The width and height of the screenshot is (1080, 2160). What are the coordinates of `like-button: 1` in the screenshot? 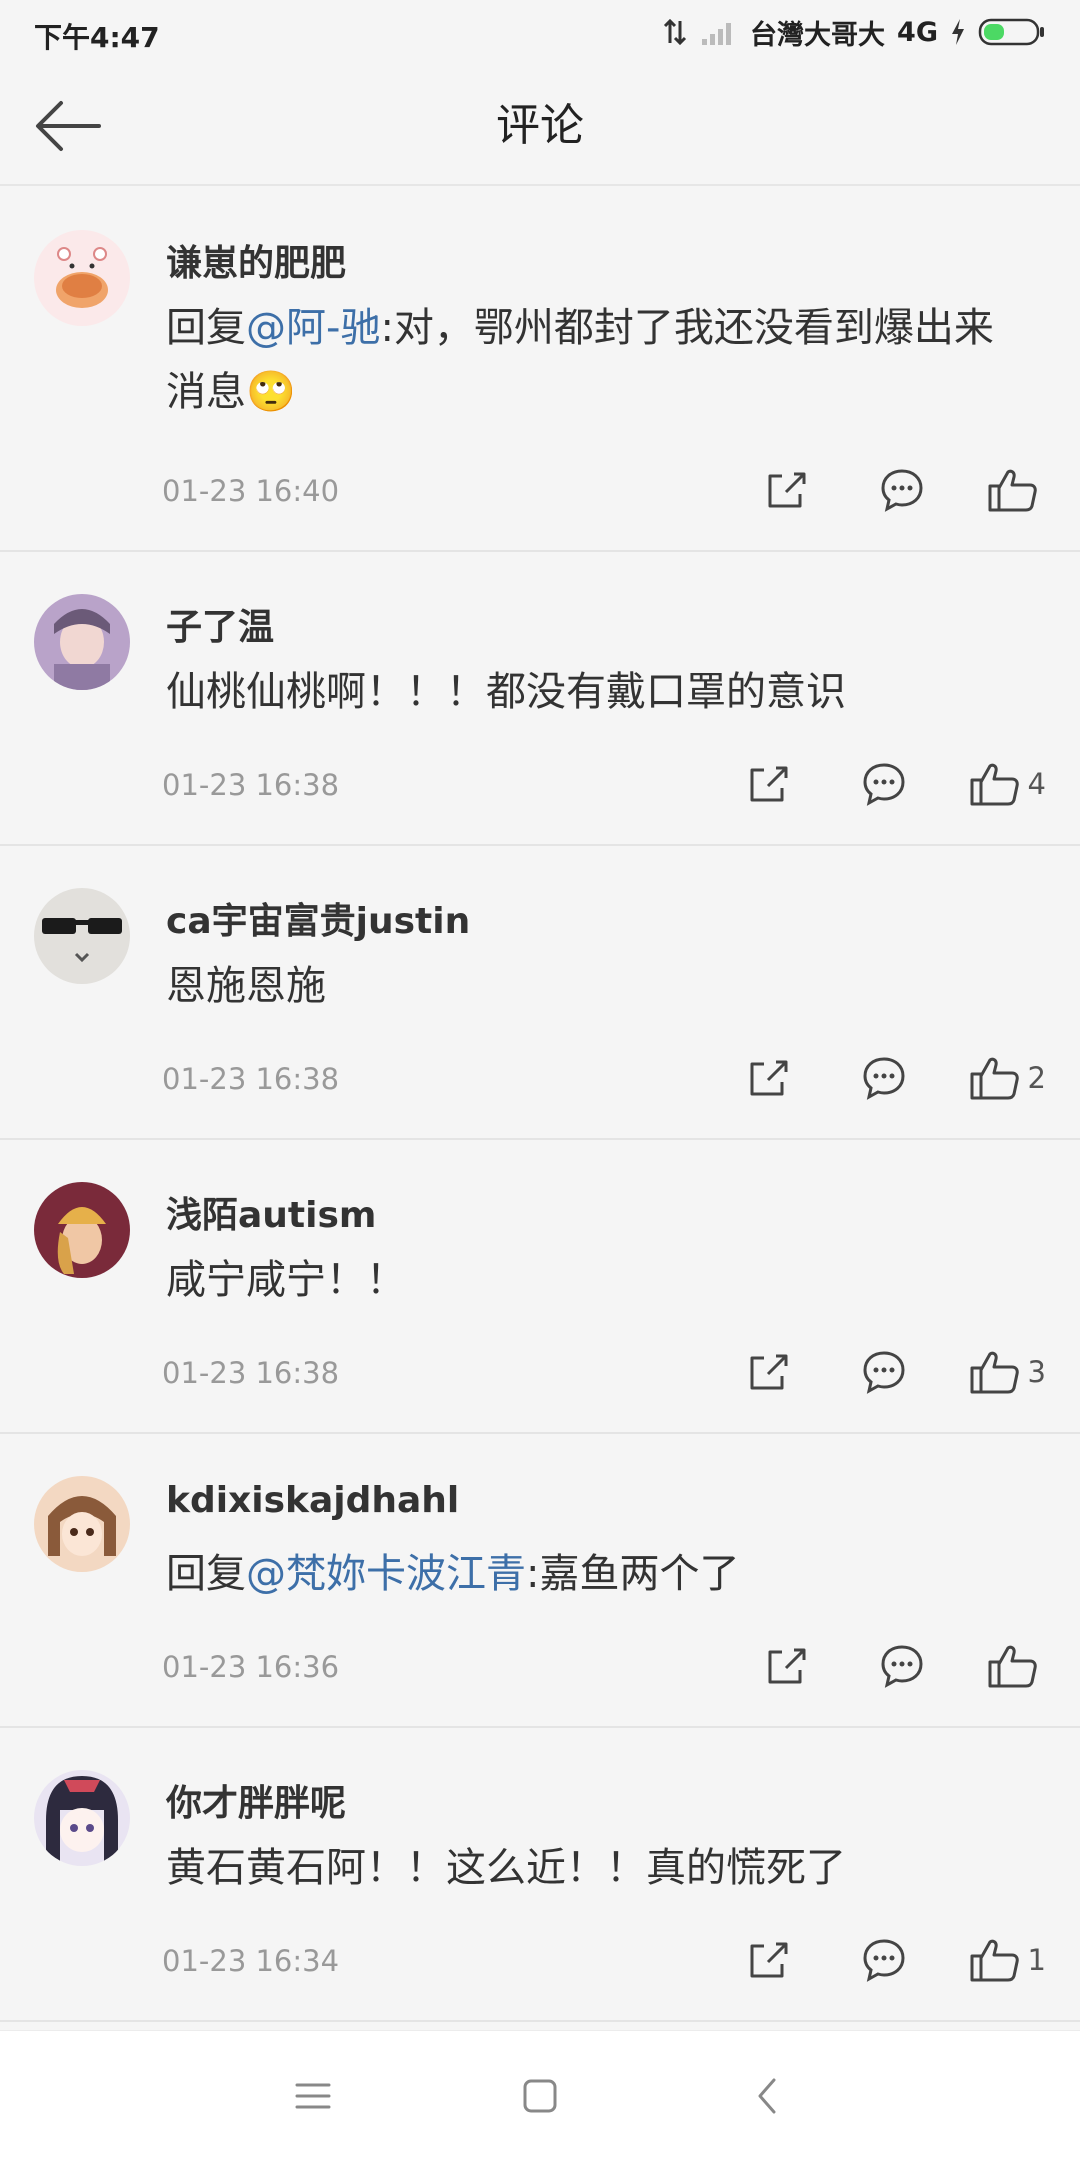 It's located at (1007, 1960).